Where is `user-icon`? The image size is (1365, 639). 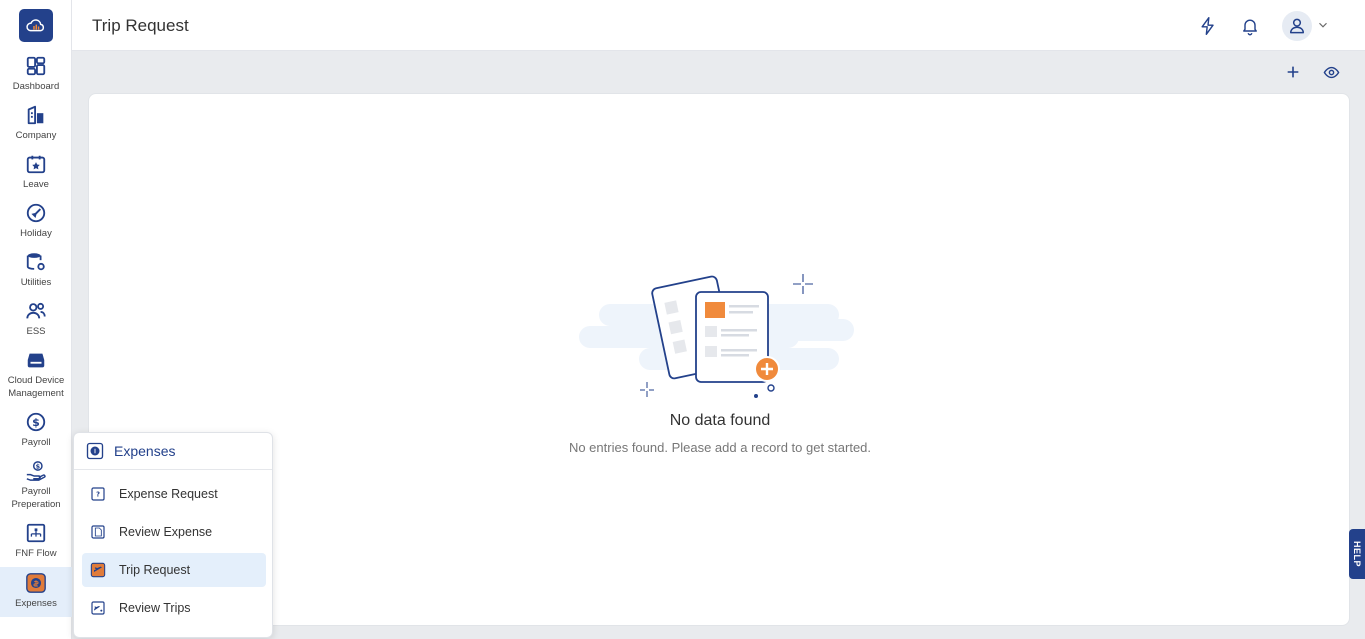
user-icon is located at coordinates (1297, 26).